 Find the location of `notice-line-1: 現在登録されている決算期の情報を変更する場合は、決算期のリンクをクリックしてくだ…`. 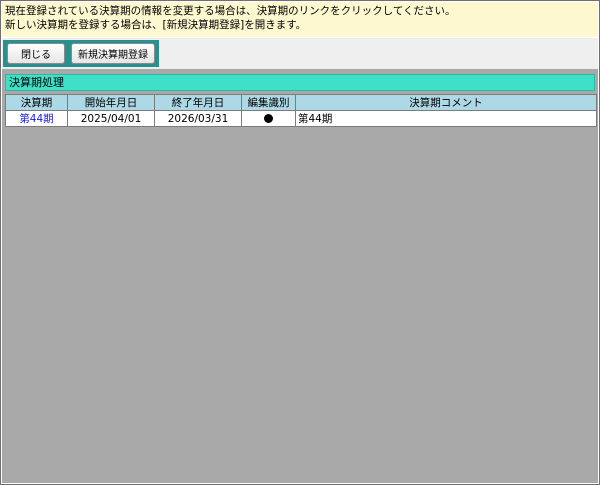

notice-line-1: 現在登録されている決算期の情報を変更する場合は、決算期のリンクをクリックしてくだ… is located at coordinates (230, 11).